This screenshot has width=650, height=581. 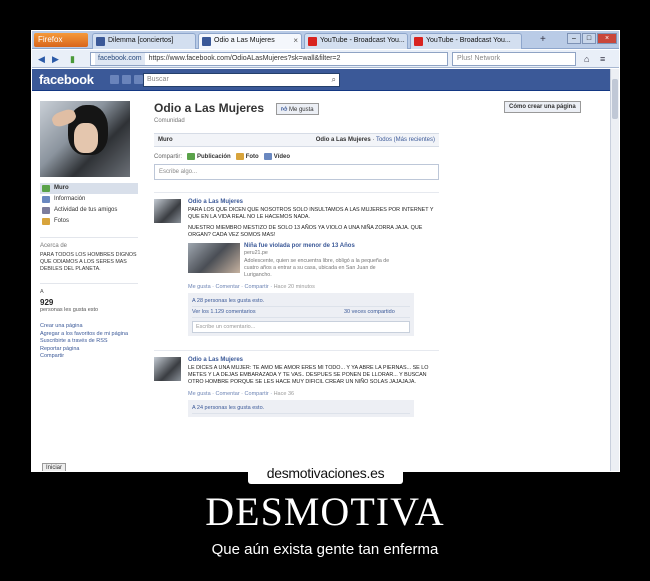 I want to click on window-controls: – □ ×, so click(x=592, y=38).